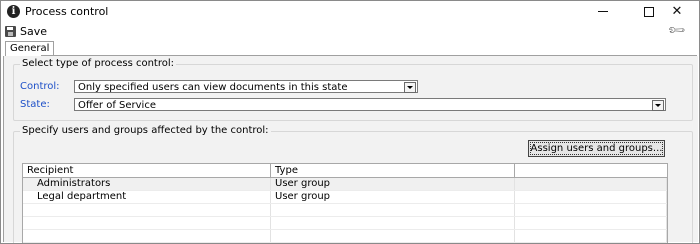  I want to click on table-header: Recipient Type, so click(345, 171).